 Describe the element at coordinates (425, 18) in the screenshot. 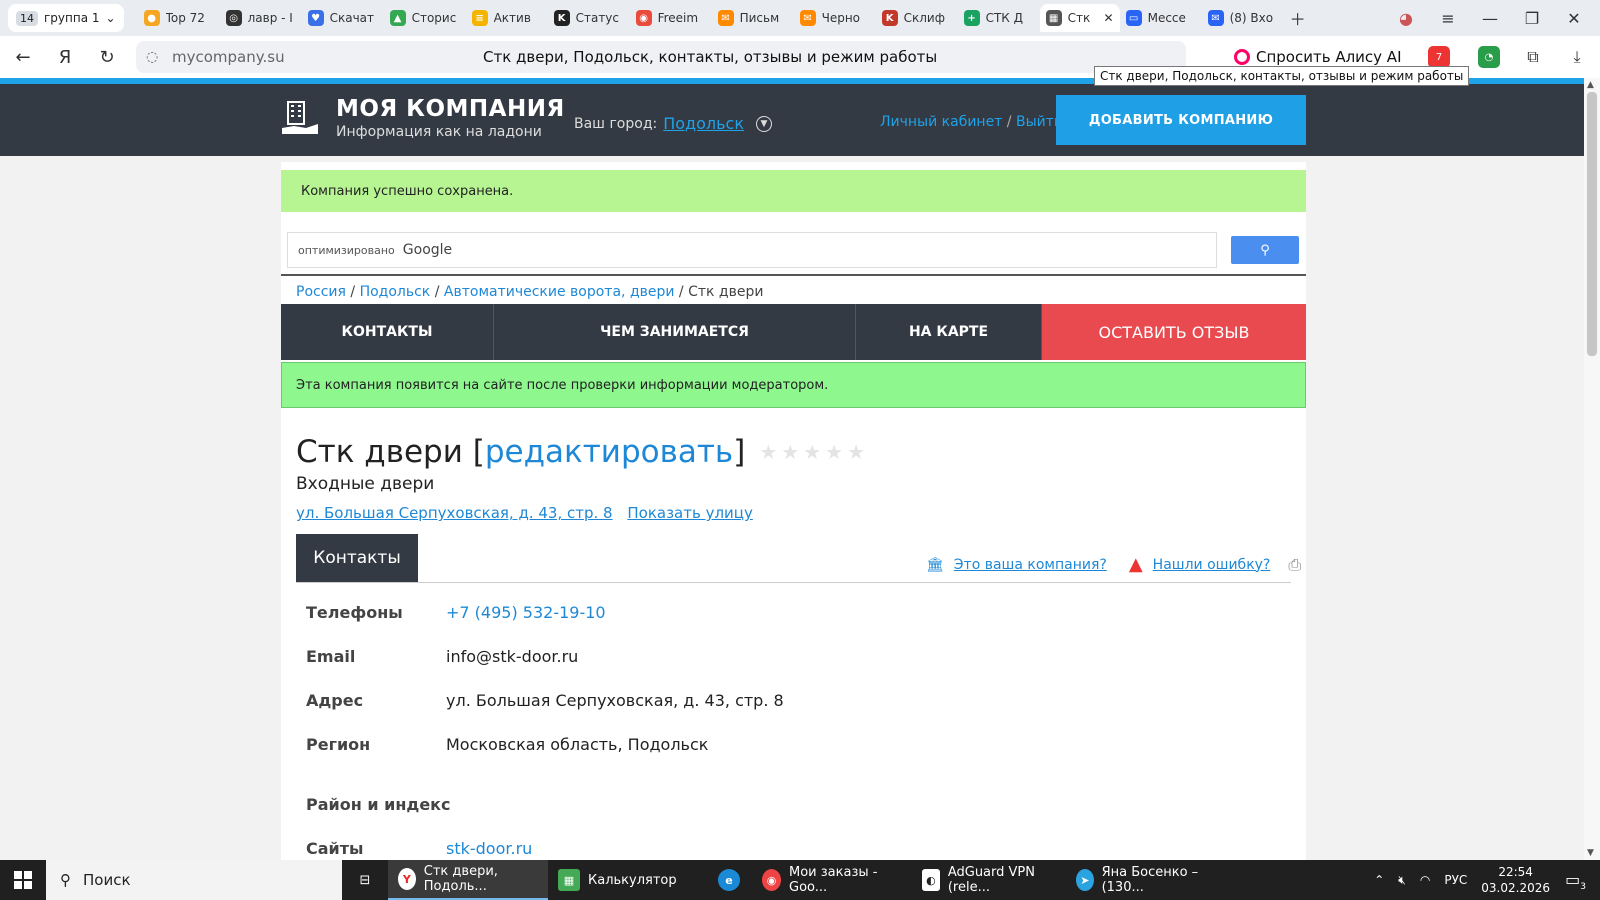

I see `browser-tab: ▲ Сторис` at that location.